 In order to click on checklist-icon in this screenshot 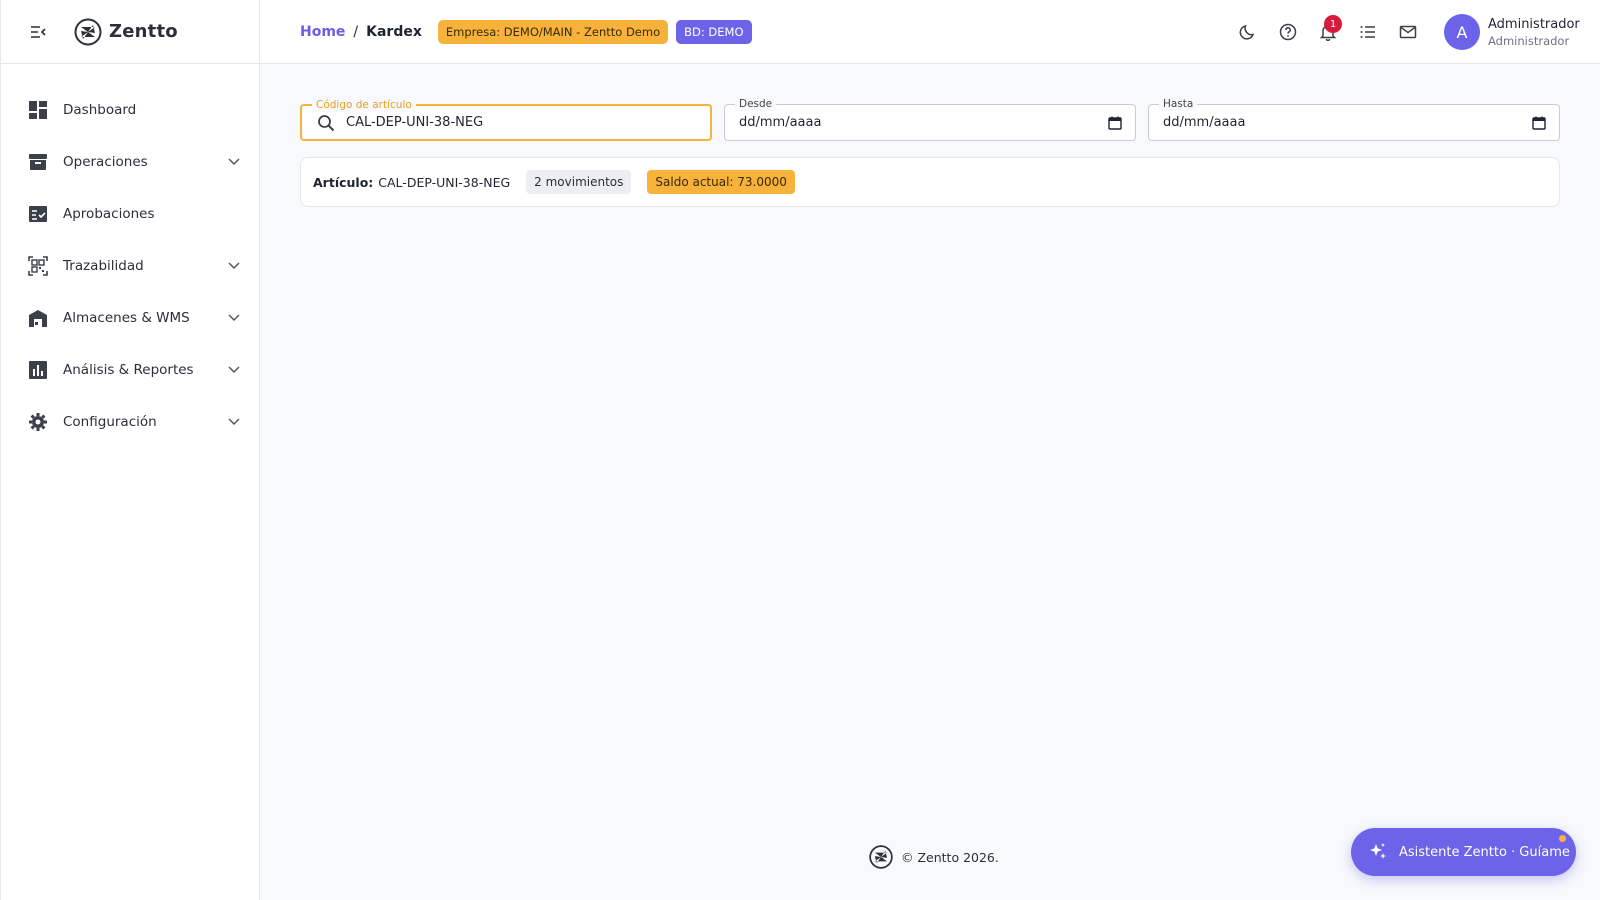, I will do `click(38, 214)`.